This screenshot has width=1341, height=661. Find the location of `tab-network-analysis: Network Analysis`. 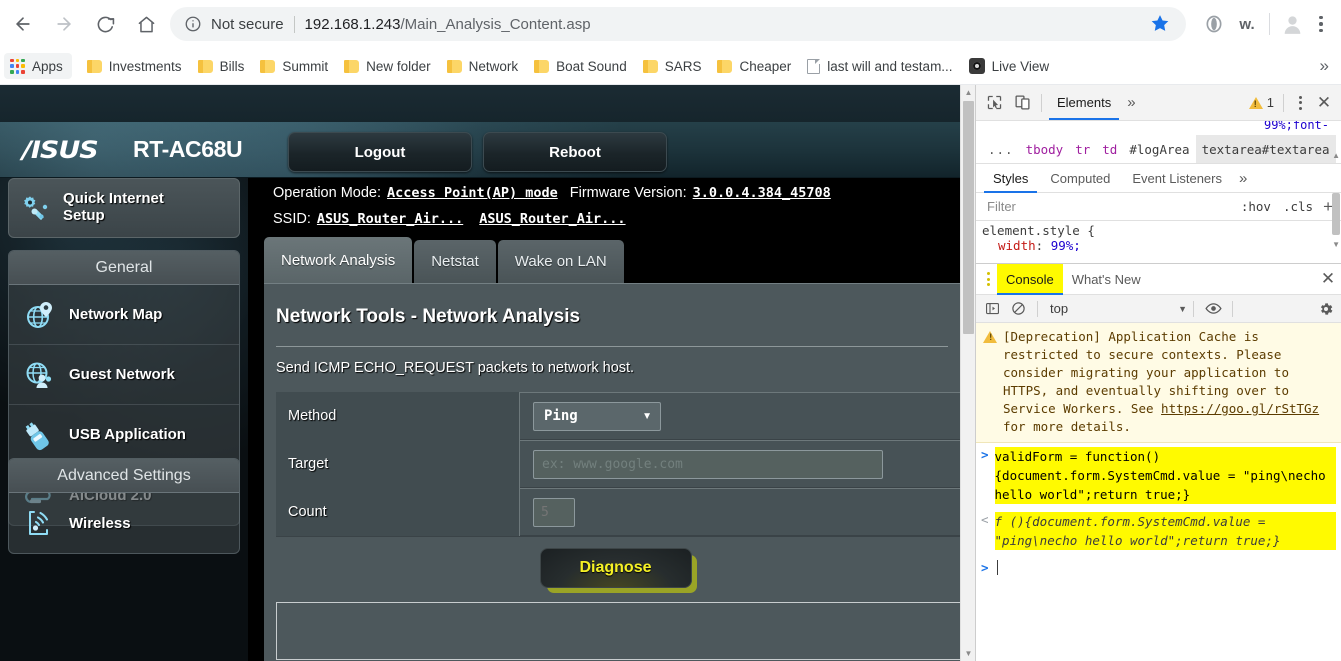

tab-network-analysis: Network Analysis is located at coordinates (338, 260).